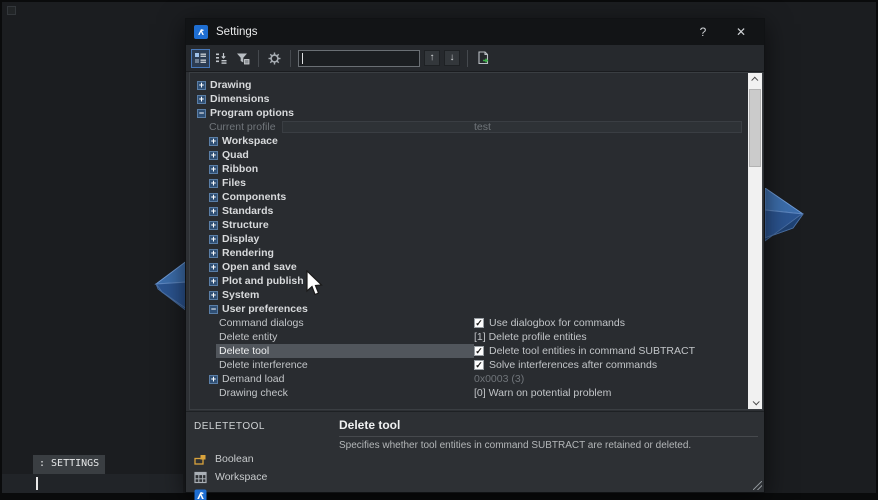 This screenshot has width=878, height=500. What do you see at coordinates (469, 379) in the screenshot?
I see `tree-row: + Demand load 0x0003 (3)` at bounding box center [469, 379].